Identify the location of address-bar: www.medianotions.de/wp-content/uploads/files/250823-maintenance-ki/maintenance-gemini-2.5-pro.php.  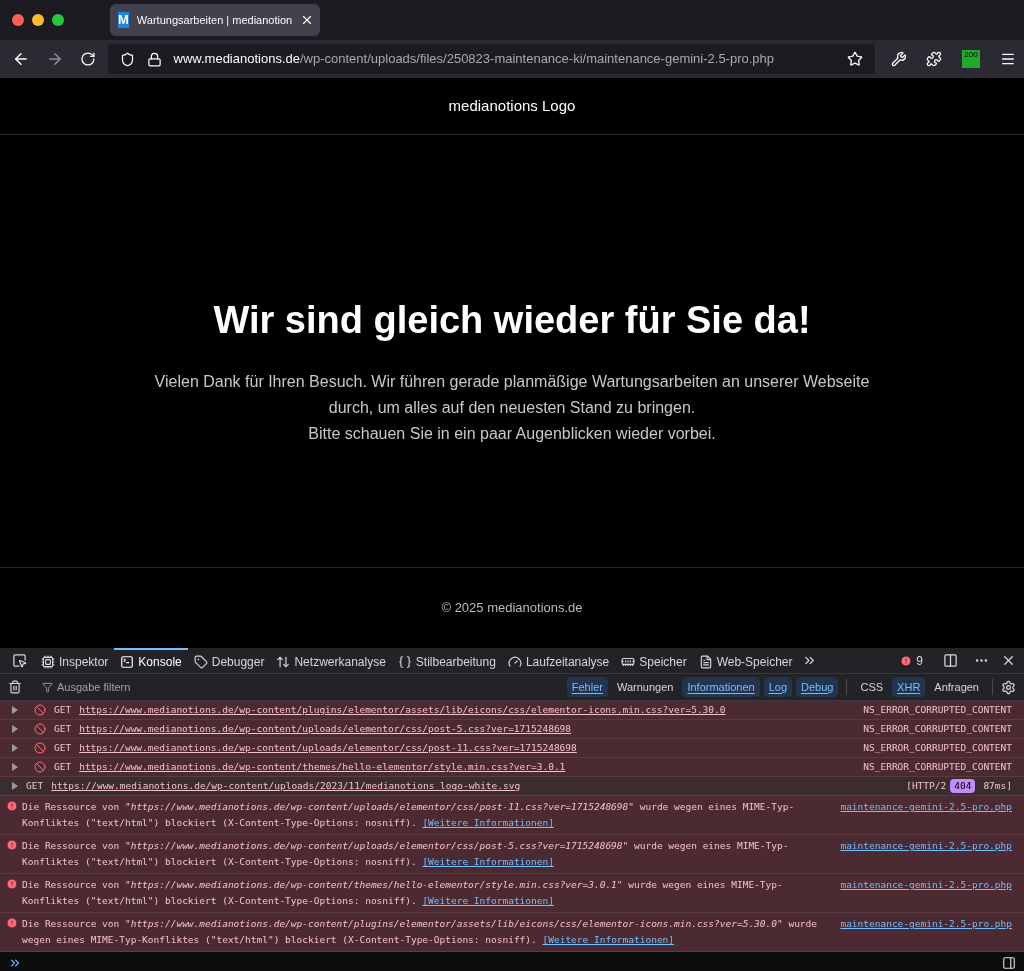
(491, 59).